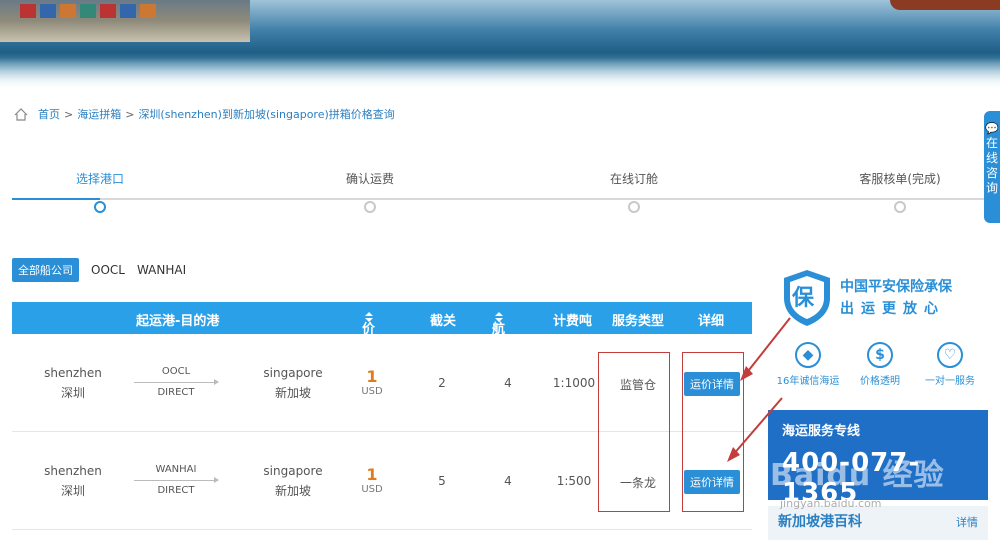 This screenshot has height=540, width=1000. I want to click on feature-label: 价格透明, so click(880, 381).